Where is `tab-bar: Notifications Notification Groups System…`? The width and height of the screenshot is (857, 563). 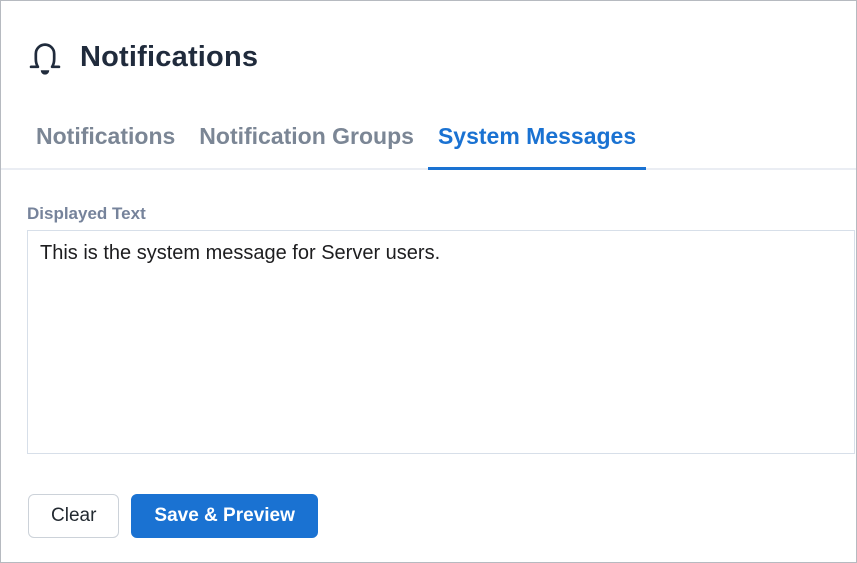
tab-bar: Notifications Notification Groups System… is located at coordinates (428, 146).